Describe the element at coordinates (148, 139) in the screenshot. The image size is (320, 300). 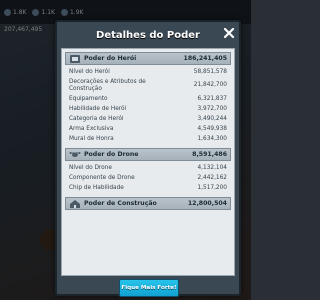
I see `hero-row: Mural de Honra 1,634,300` at that location.